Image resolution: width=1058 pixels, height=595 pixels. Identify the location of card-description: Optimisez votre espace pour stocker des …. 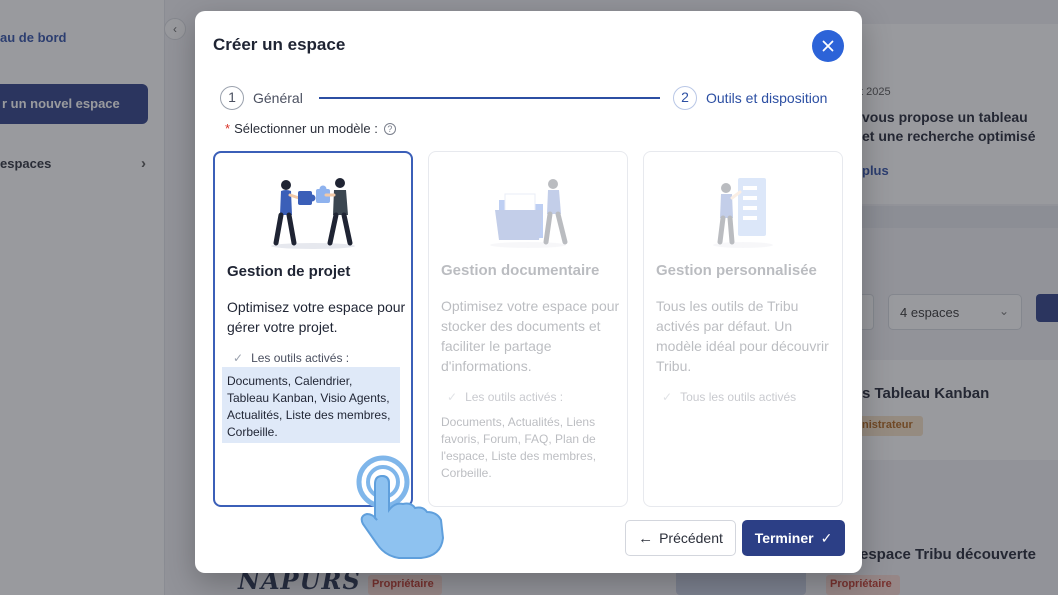
(530, 336).